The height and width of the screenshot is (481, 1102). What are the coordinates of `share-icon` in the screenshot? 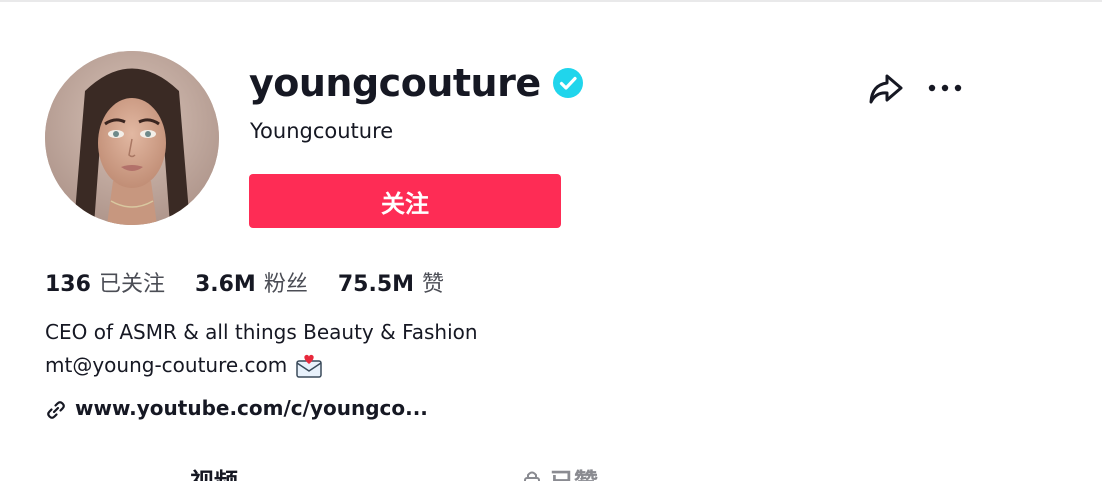 It's located at (885, 89).